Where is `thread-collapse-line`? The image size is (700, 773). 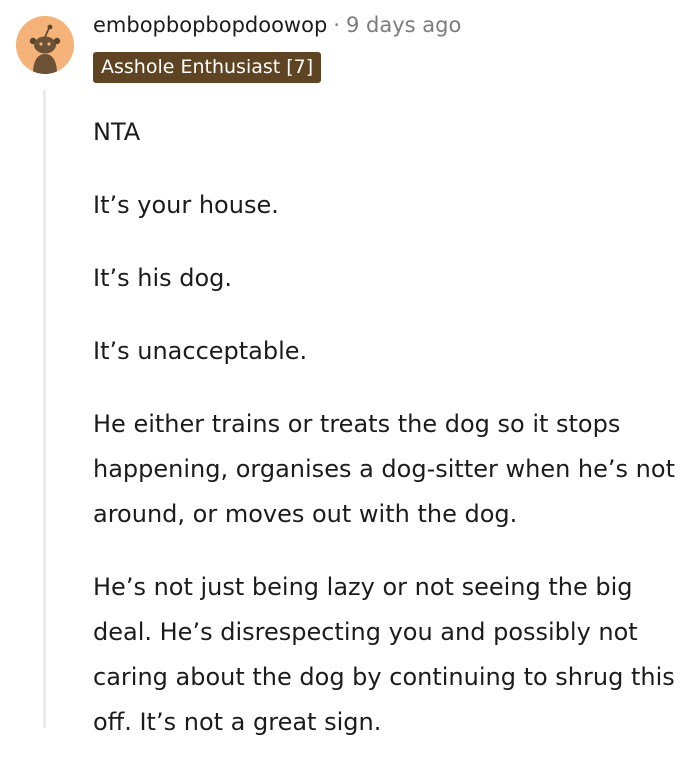 thread-collapse-line is located at coordinates (44, 409).